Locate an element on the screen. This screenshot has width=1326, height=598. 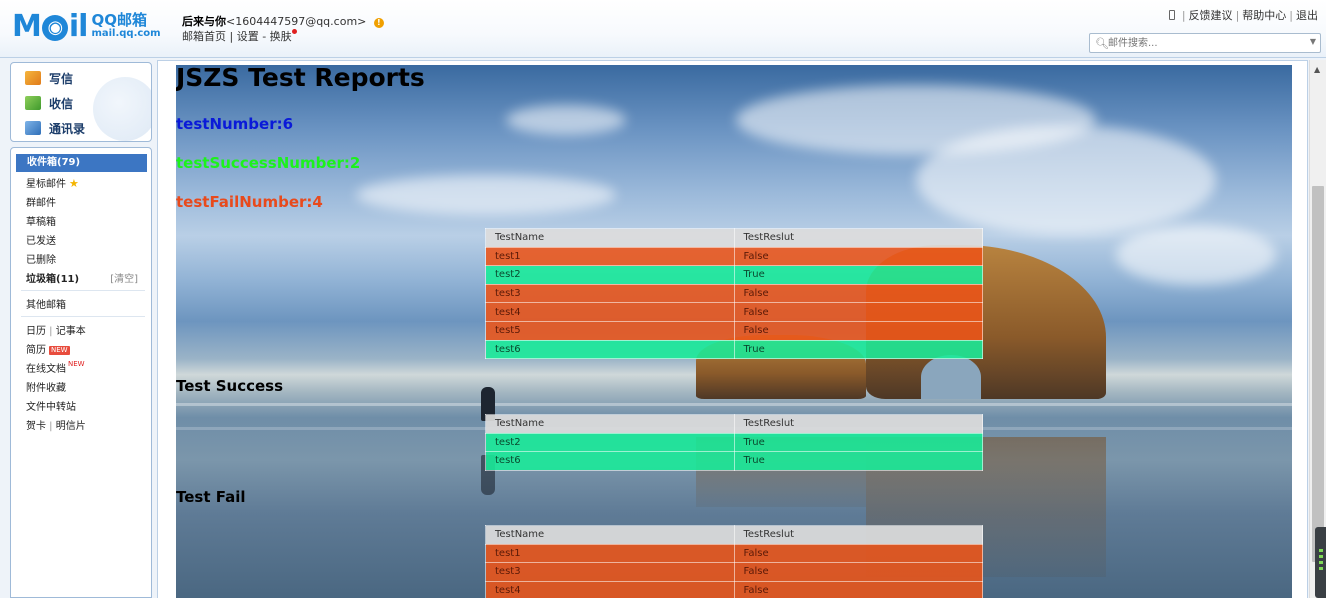
logo-domain-text: mail.qq.com is located at coordinates (126, 33).